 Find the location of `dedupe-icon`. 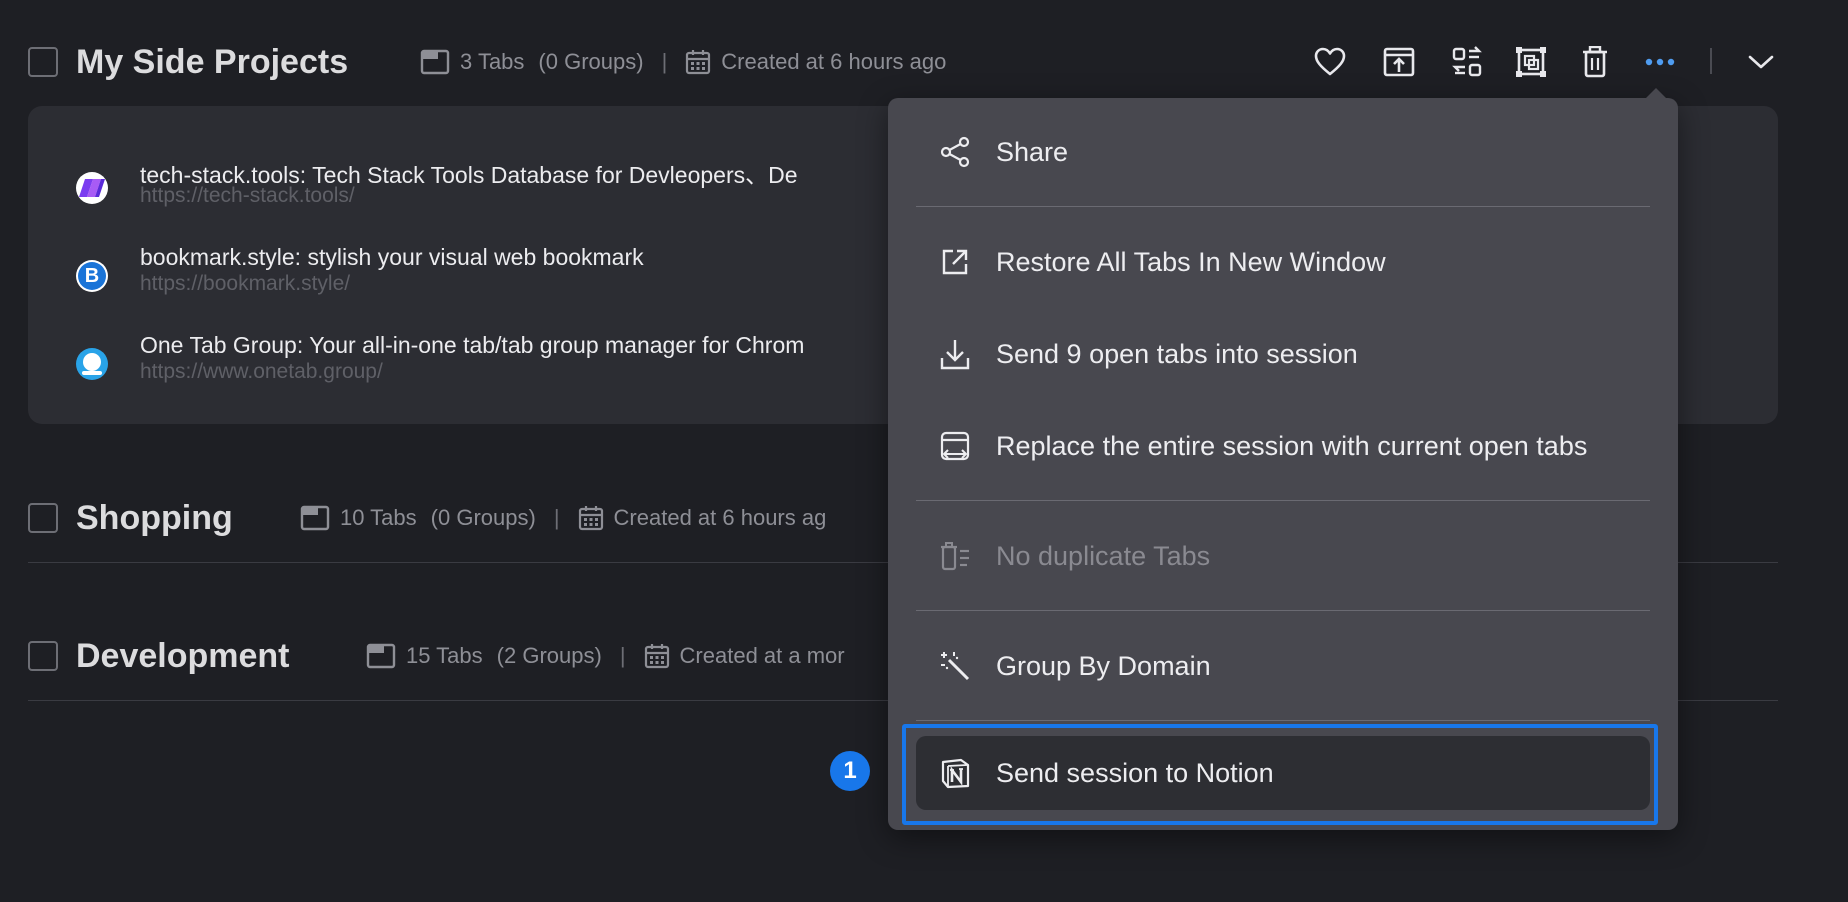

dedupe-icon is located at coordinates (955, 556).